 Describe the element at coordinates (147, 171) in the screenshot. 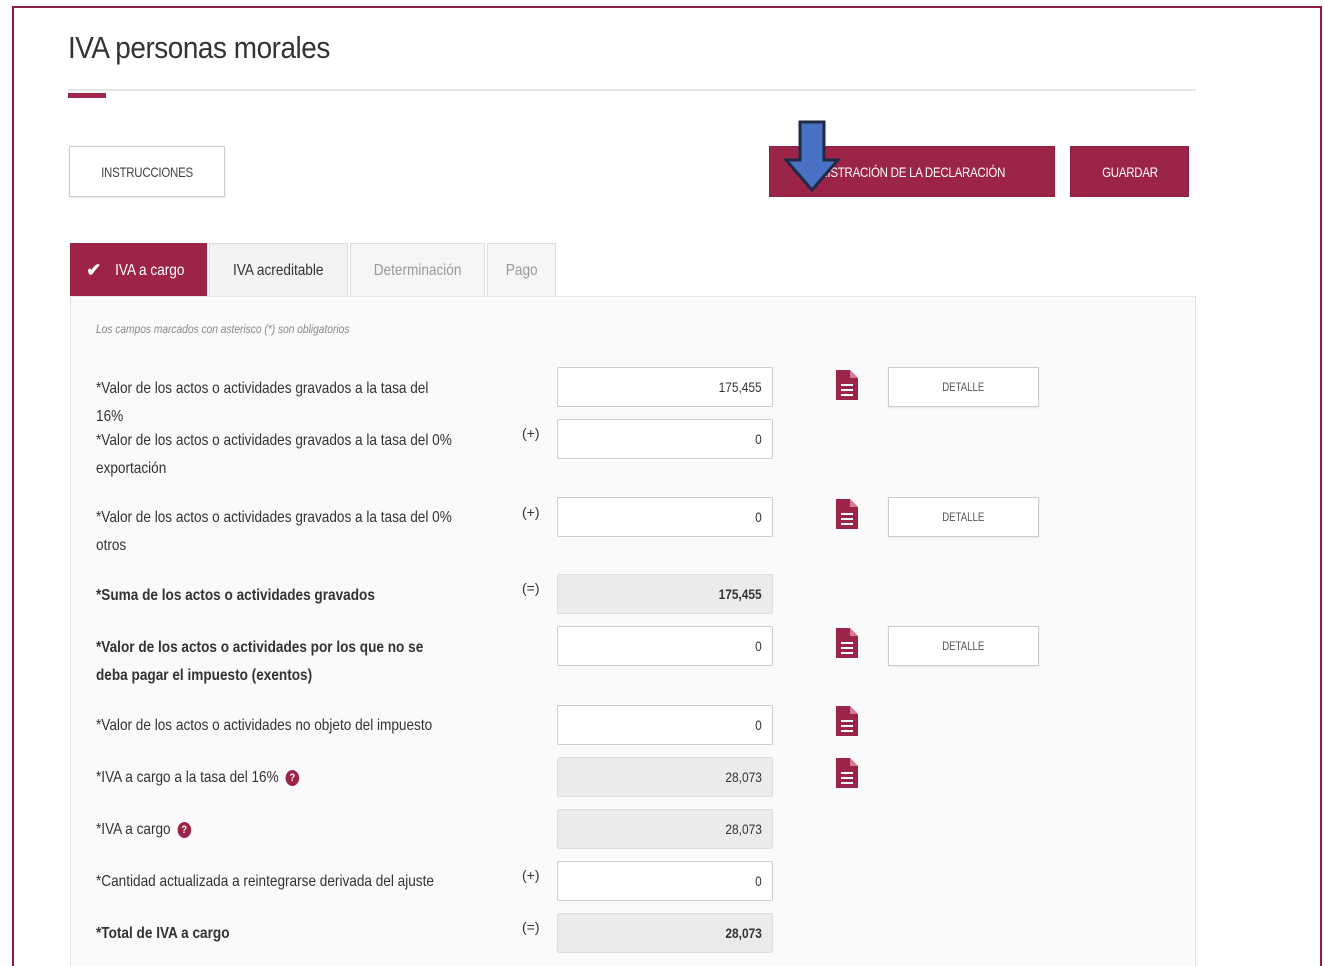

I see `instructions-button: INSTRUCCIONES` at that location.